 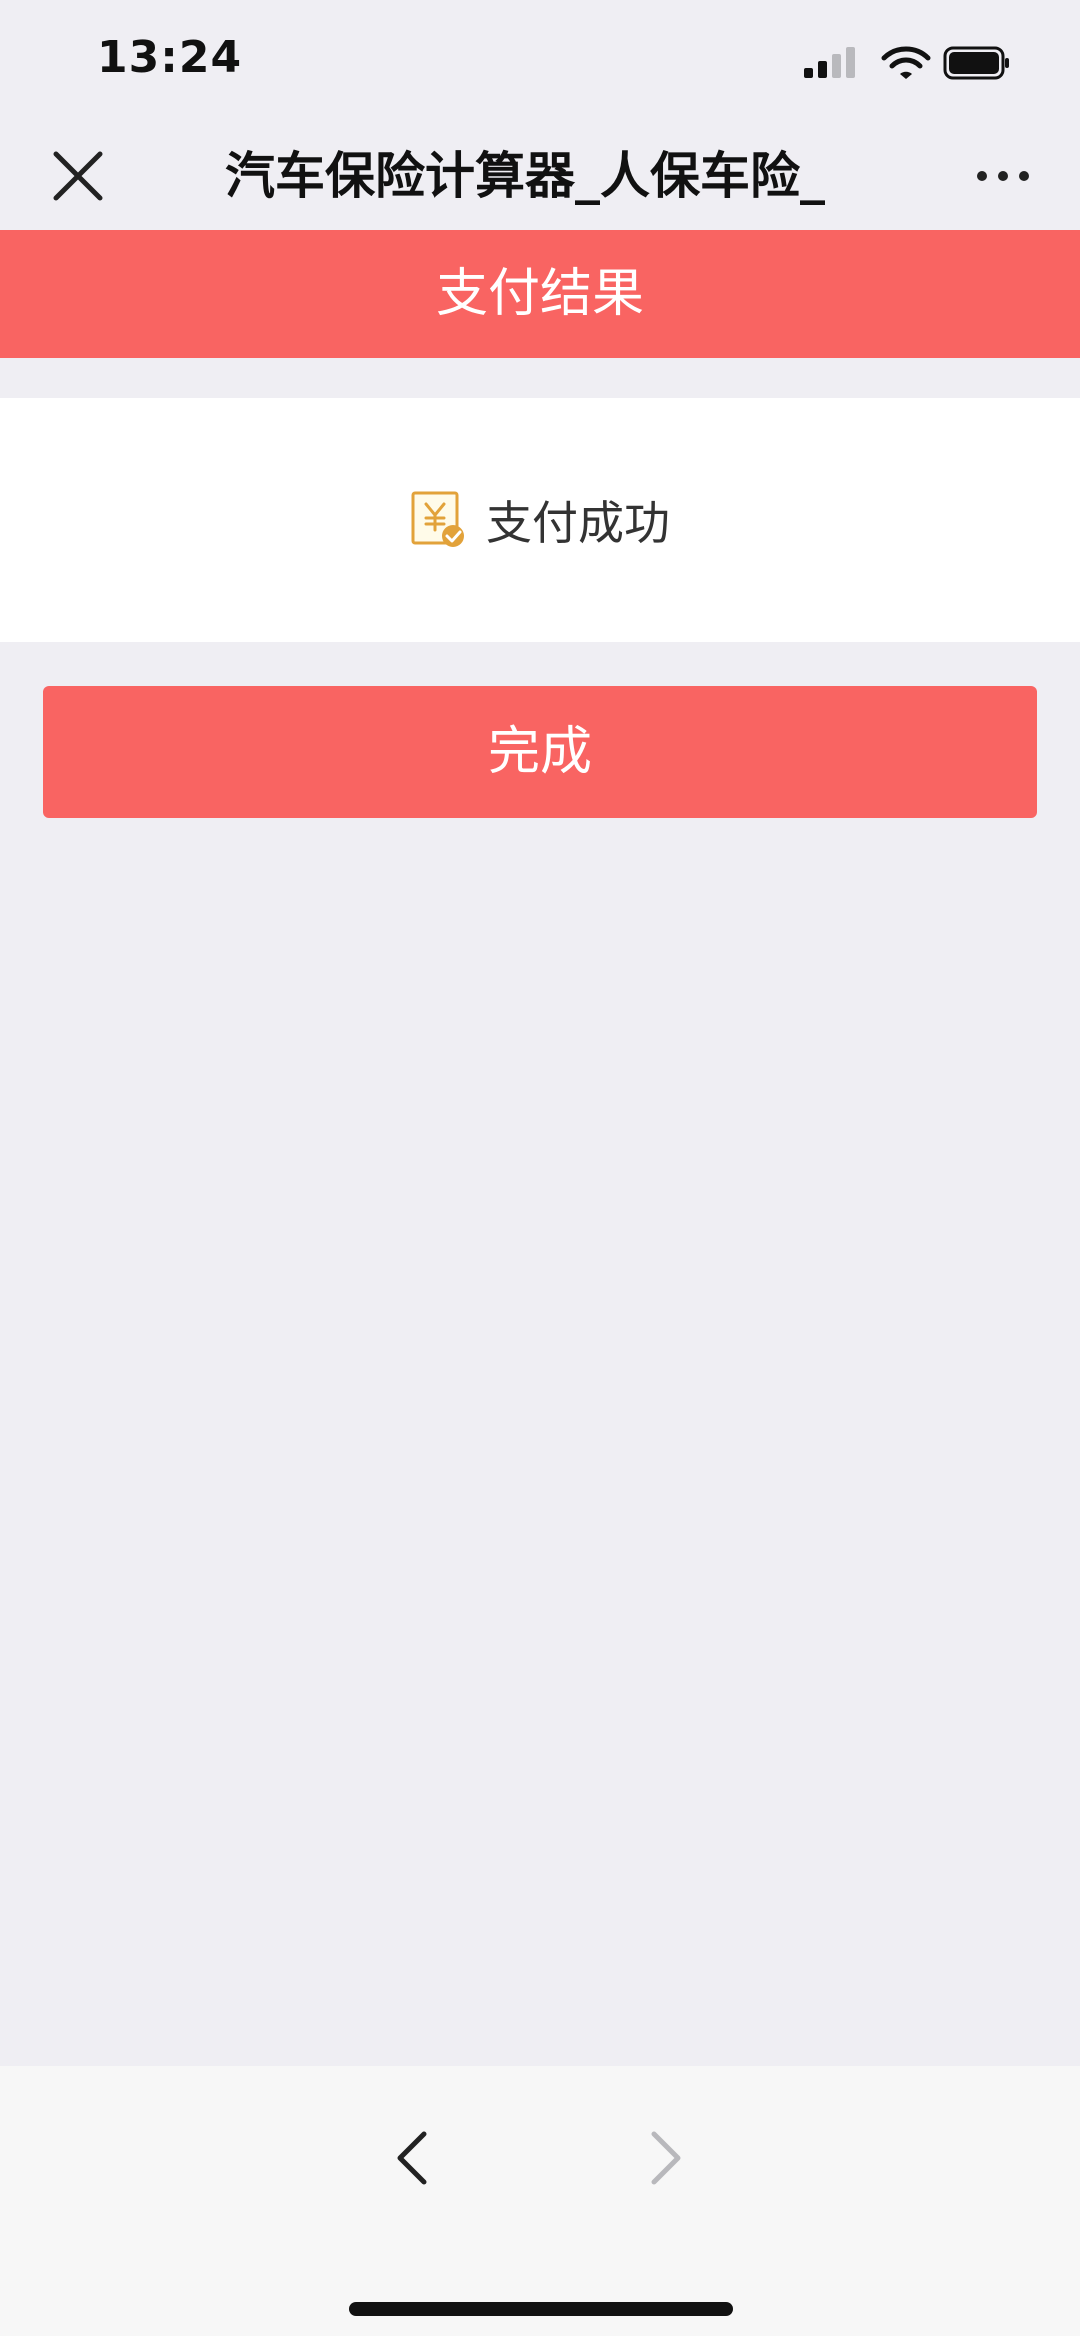 I want to click on header-banner: 支付结果, so click(x=540, y=294).